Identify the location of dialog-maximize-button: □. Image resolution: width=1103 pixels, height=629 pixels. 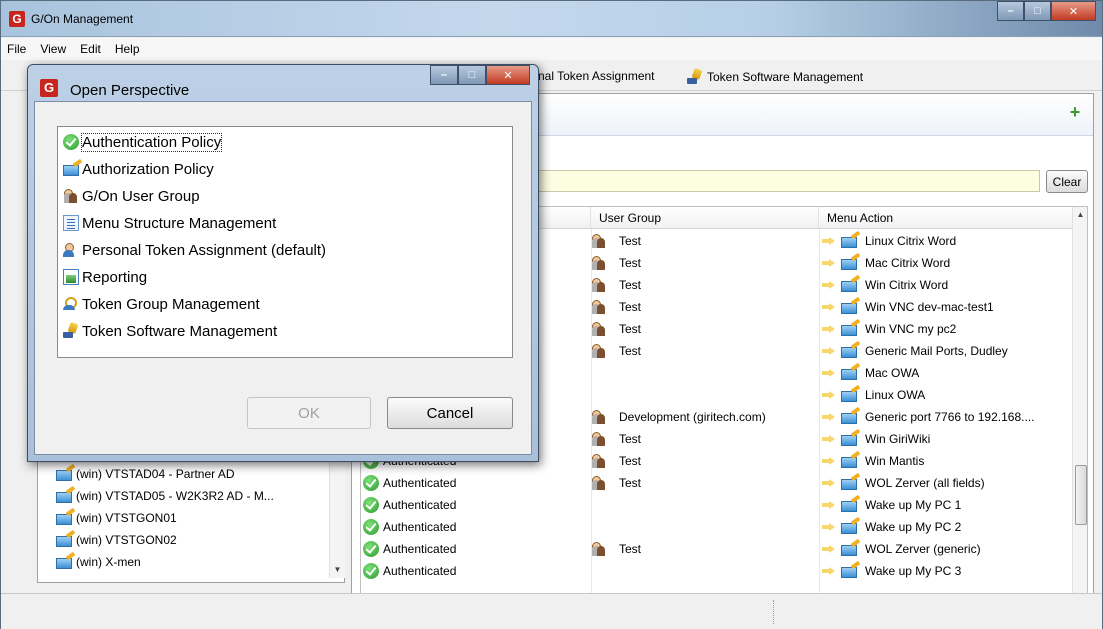
(472, 75).